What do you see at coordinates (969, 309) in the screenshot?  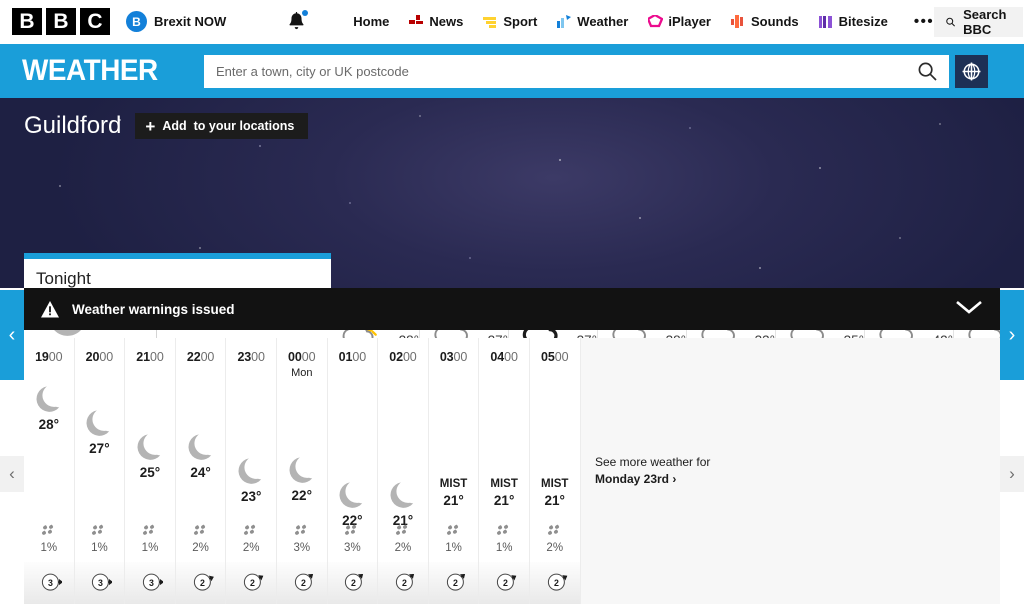 I see `expand-warnings-button` at bounding box center [969, 309].